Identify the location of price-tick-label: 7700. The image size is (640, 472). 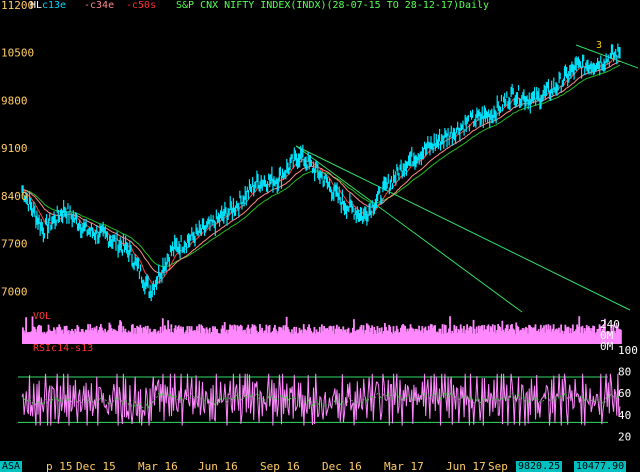
(14, 244).